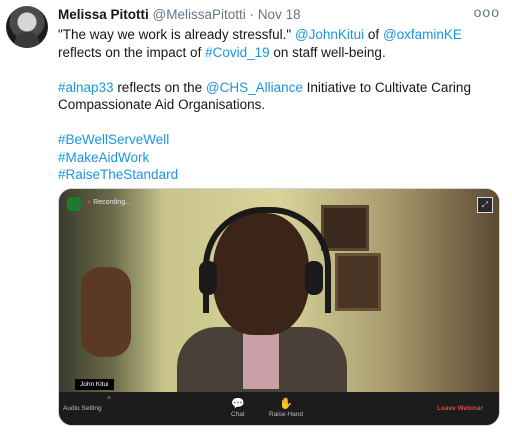 Image resolution: width=512 pixels, height=433 pixels. What do you see at coordinates (487, 12) in the screenshot?
I see `more-options-icon: ooo` at bounding box center [487, 12].